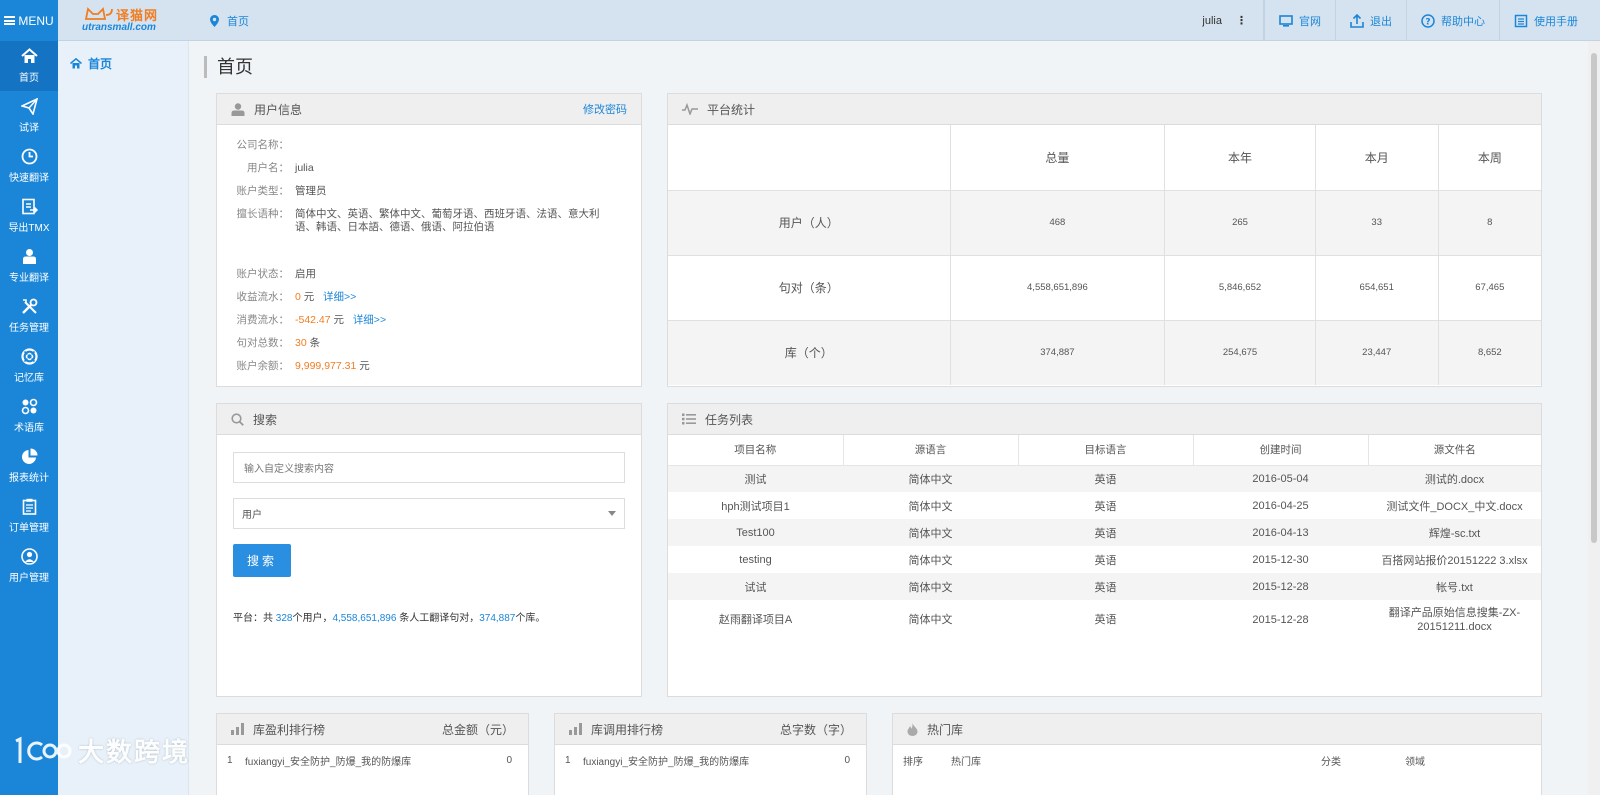 The width and height of the screenshot is (1600, 795). What do you see at coordinates (263, 191) in the screenshot?
I see `account-type-label: 账户类型：` at bounding box center [263, 191].